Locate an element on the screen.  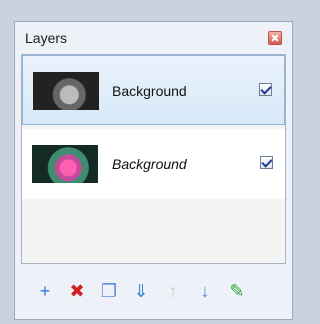
duplicate-layer-icon: ❐ is located at coordinates (109, 291).